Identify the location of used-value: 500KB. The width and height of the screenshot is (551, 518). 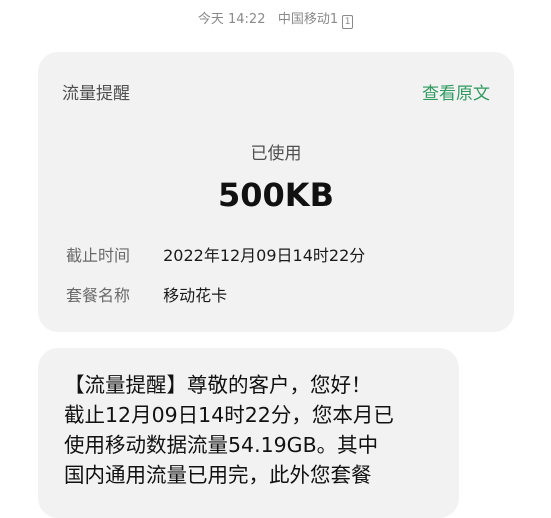
(276, 195).